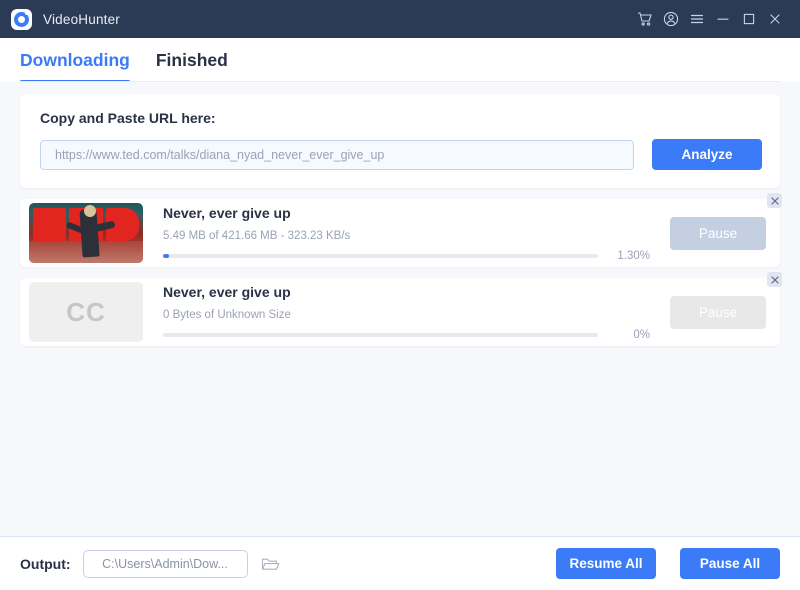 The height and width of the screenshot is (590, 800). What do you see at coordinates (645, 19) in the screenshot?
I see `cart-icon` at bounding box center [645, 19].